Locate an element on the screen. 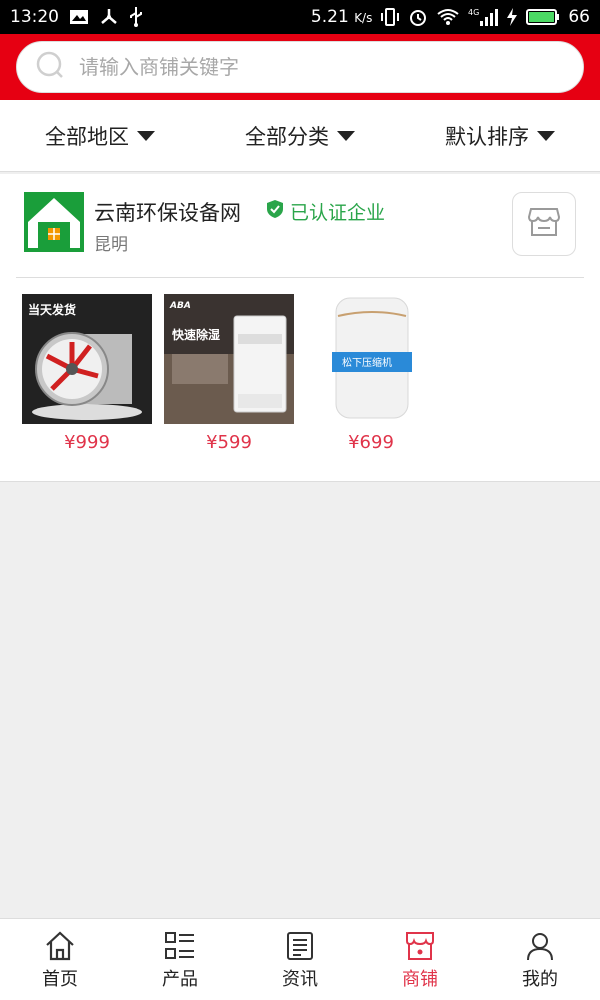 This screenshot has width=600, height=1000. product-item: 当天发货 ¥999 is located at coordinates (87, 373).